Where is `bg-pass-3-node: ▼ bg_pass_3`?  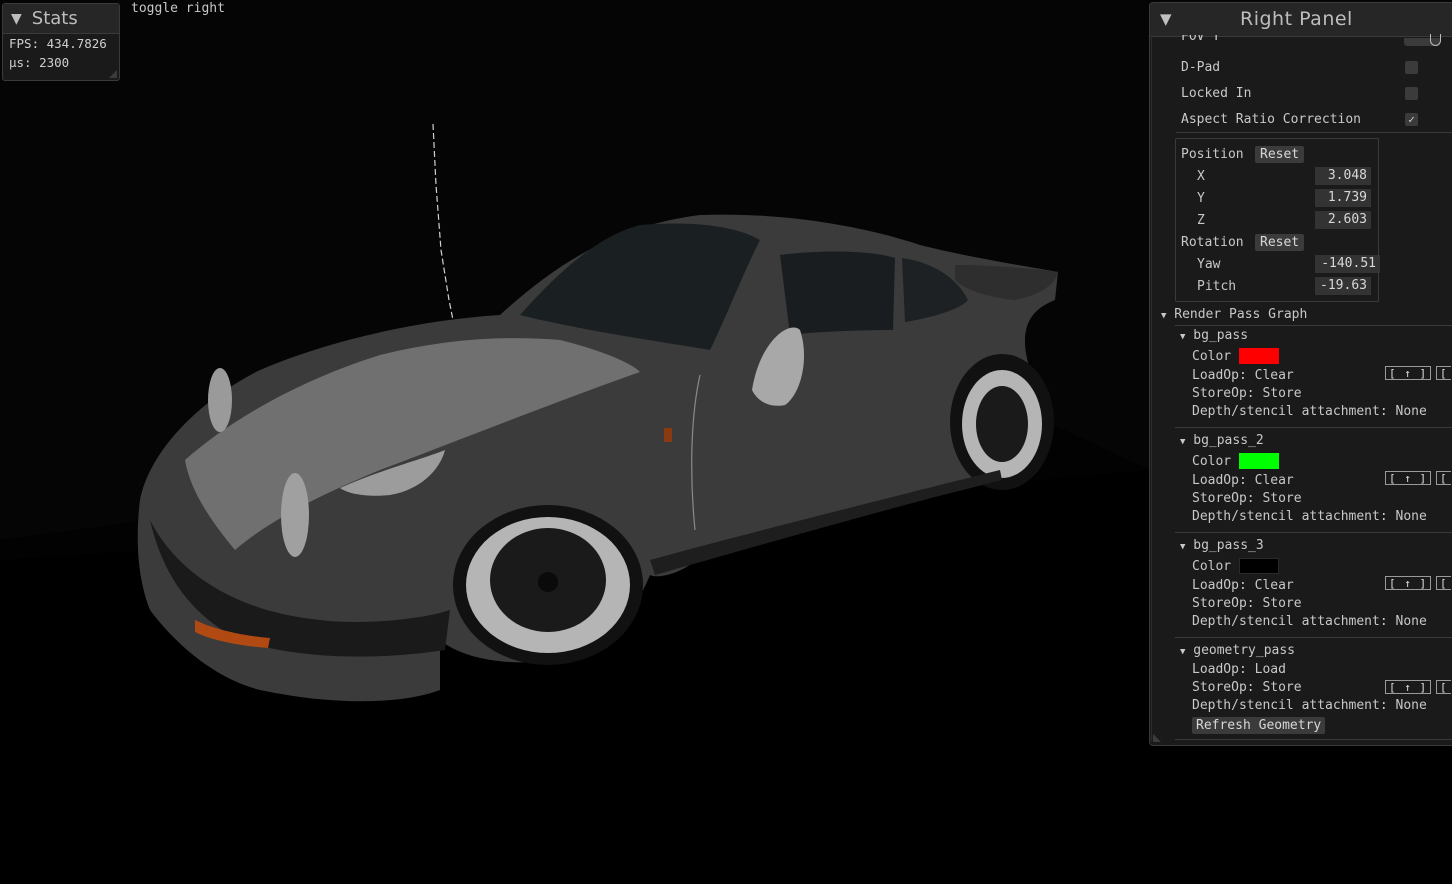 bg-pass-3-node: ▼ bg_pass_3 is located at coordinates (1222, 545).